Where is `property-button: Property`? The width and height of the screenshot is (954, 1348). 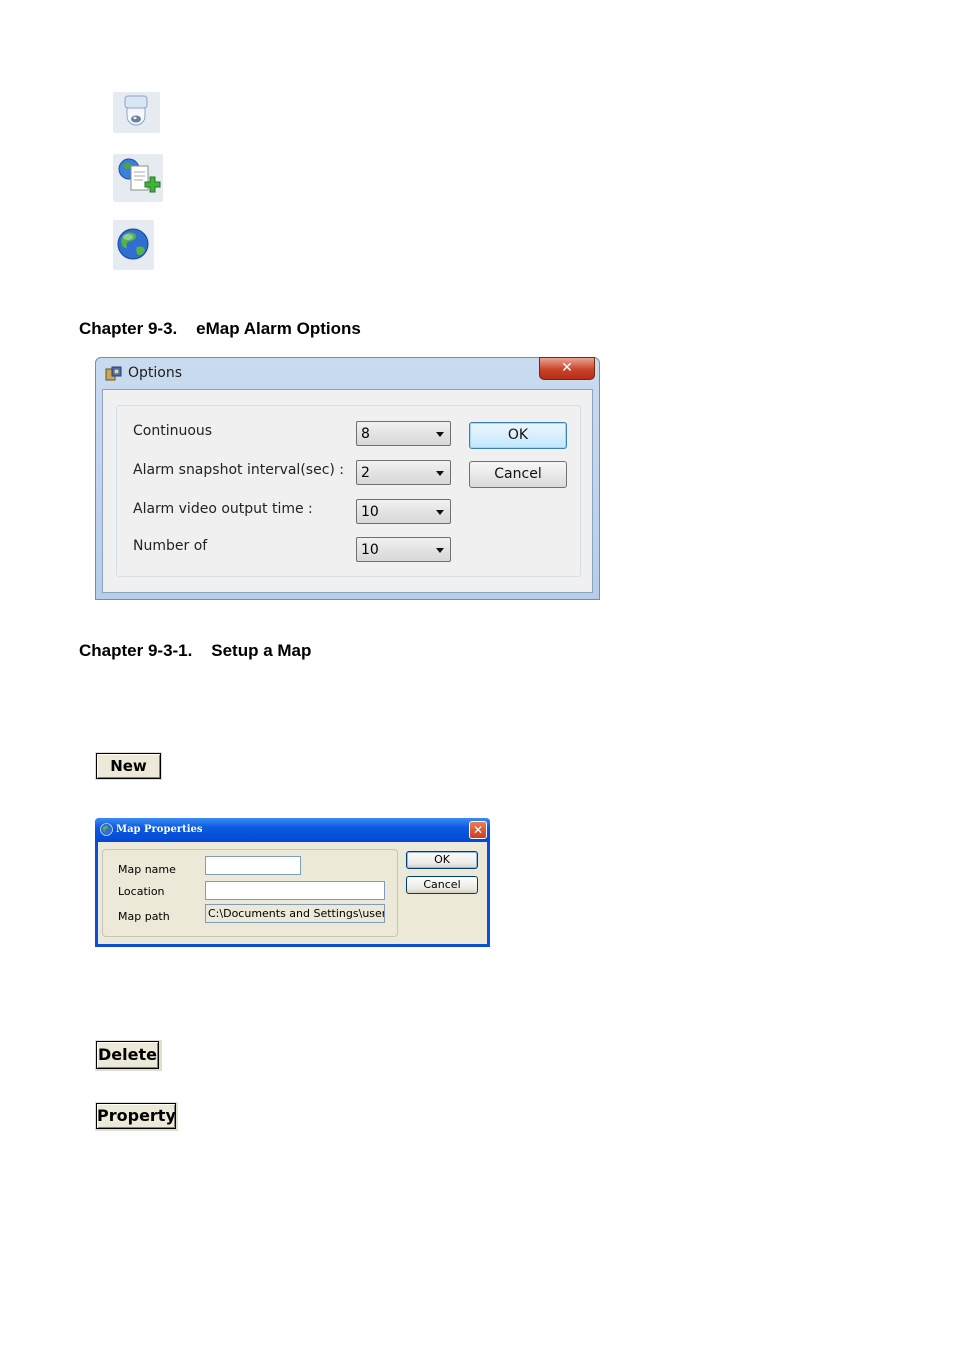
property-button: Property is located at coordinates (136, 1116).